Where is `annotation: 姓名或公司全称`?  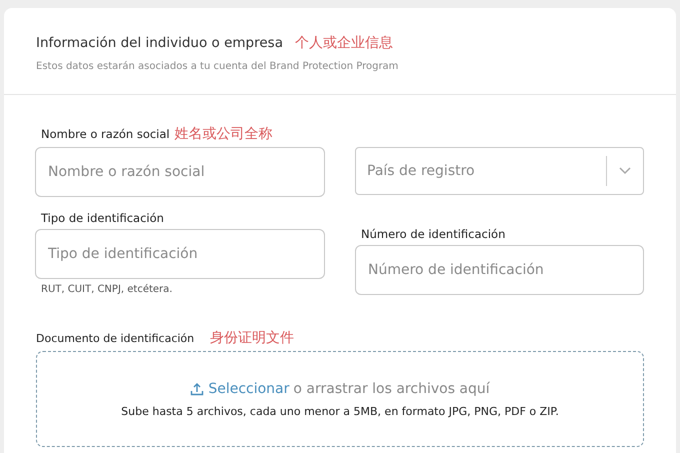 annotation: 姓名或公司全称 is located at coordinates (223, 134).